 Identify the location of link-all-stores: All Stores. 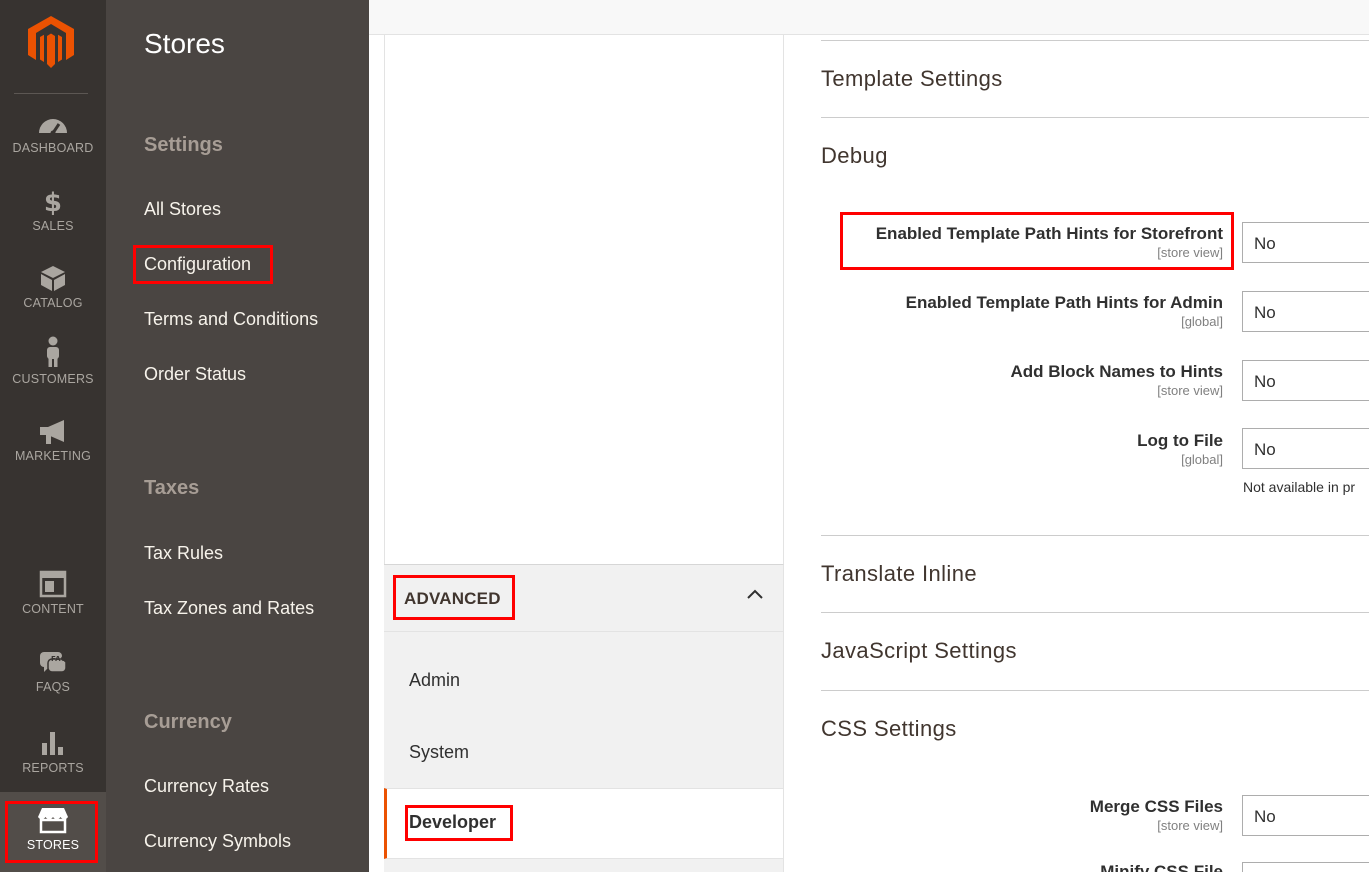
(182, 209).